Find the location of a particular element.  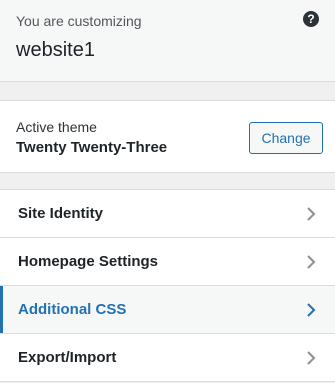

site-title: website1 is located at coordinates (55, 50).